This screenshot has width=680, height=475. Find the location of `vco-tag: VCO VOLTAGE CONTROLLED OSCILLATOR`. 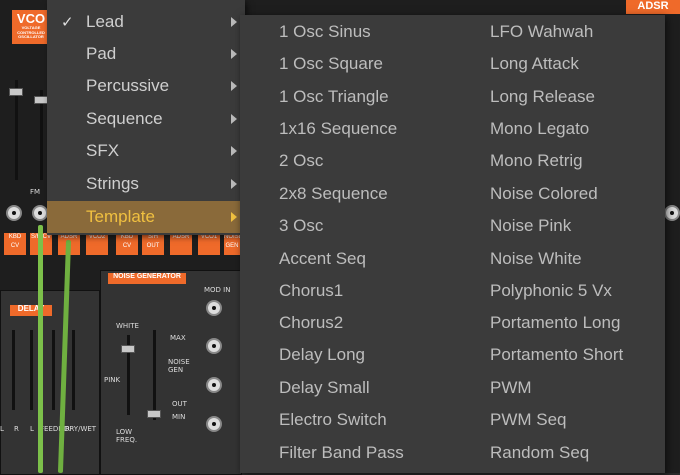

vco-tag: VCO VOLTAGE CONTROLLED OSCILLATOR is located at coordinates (31, 27).